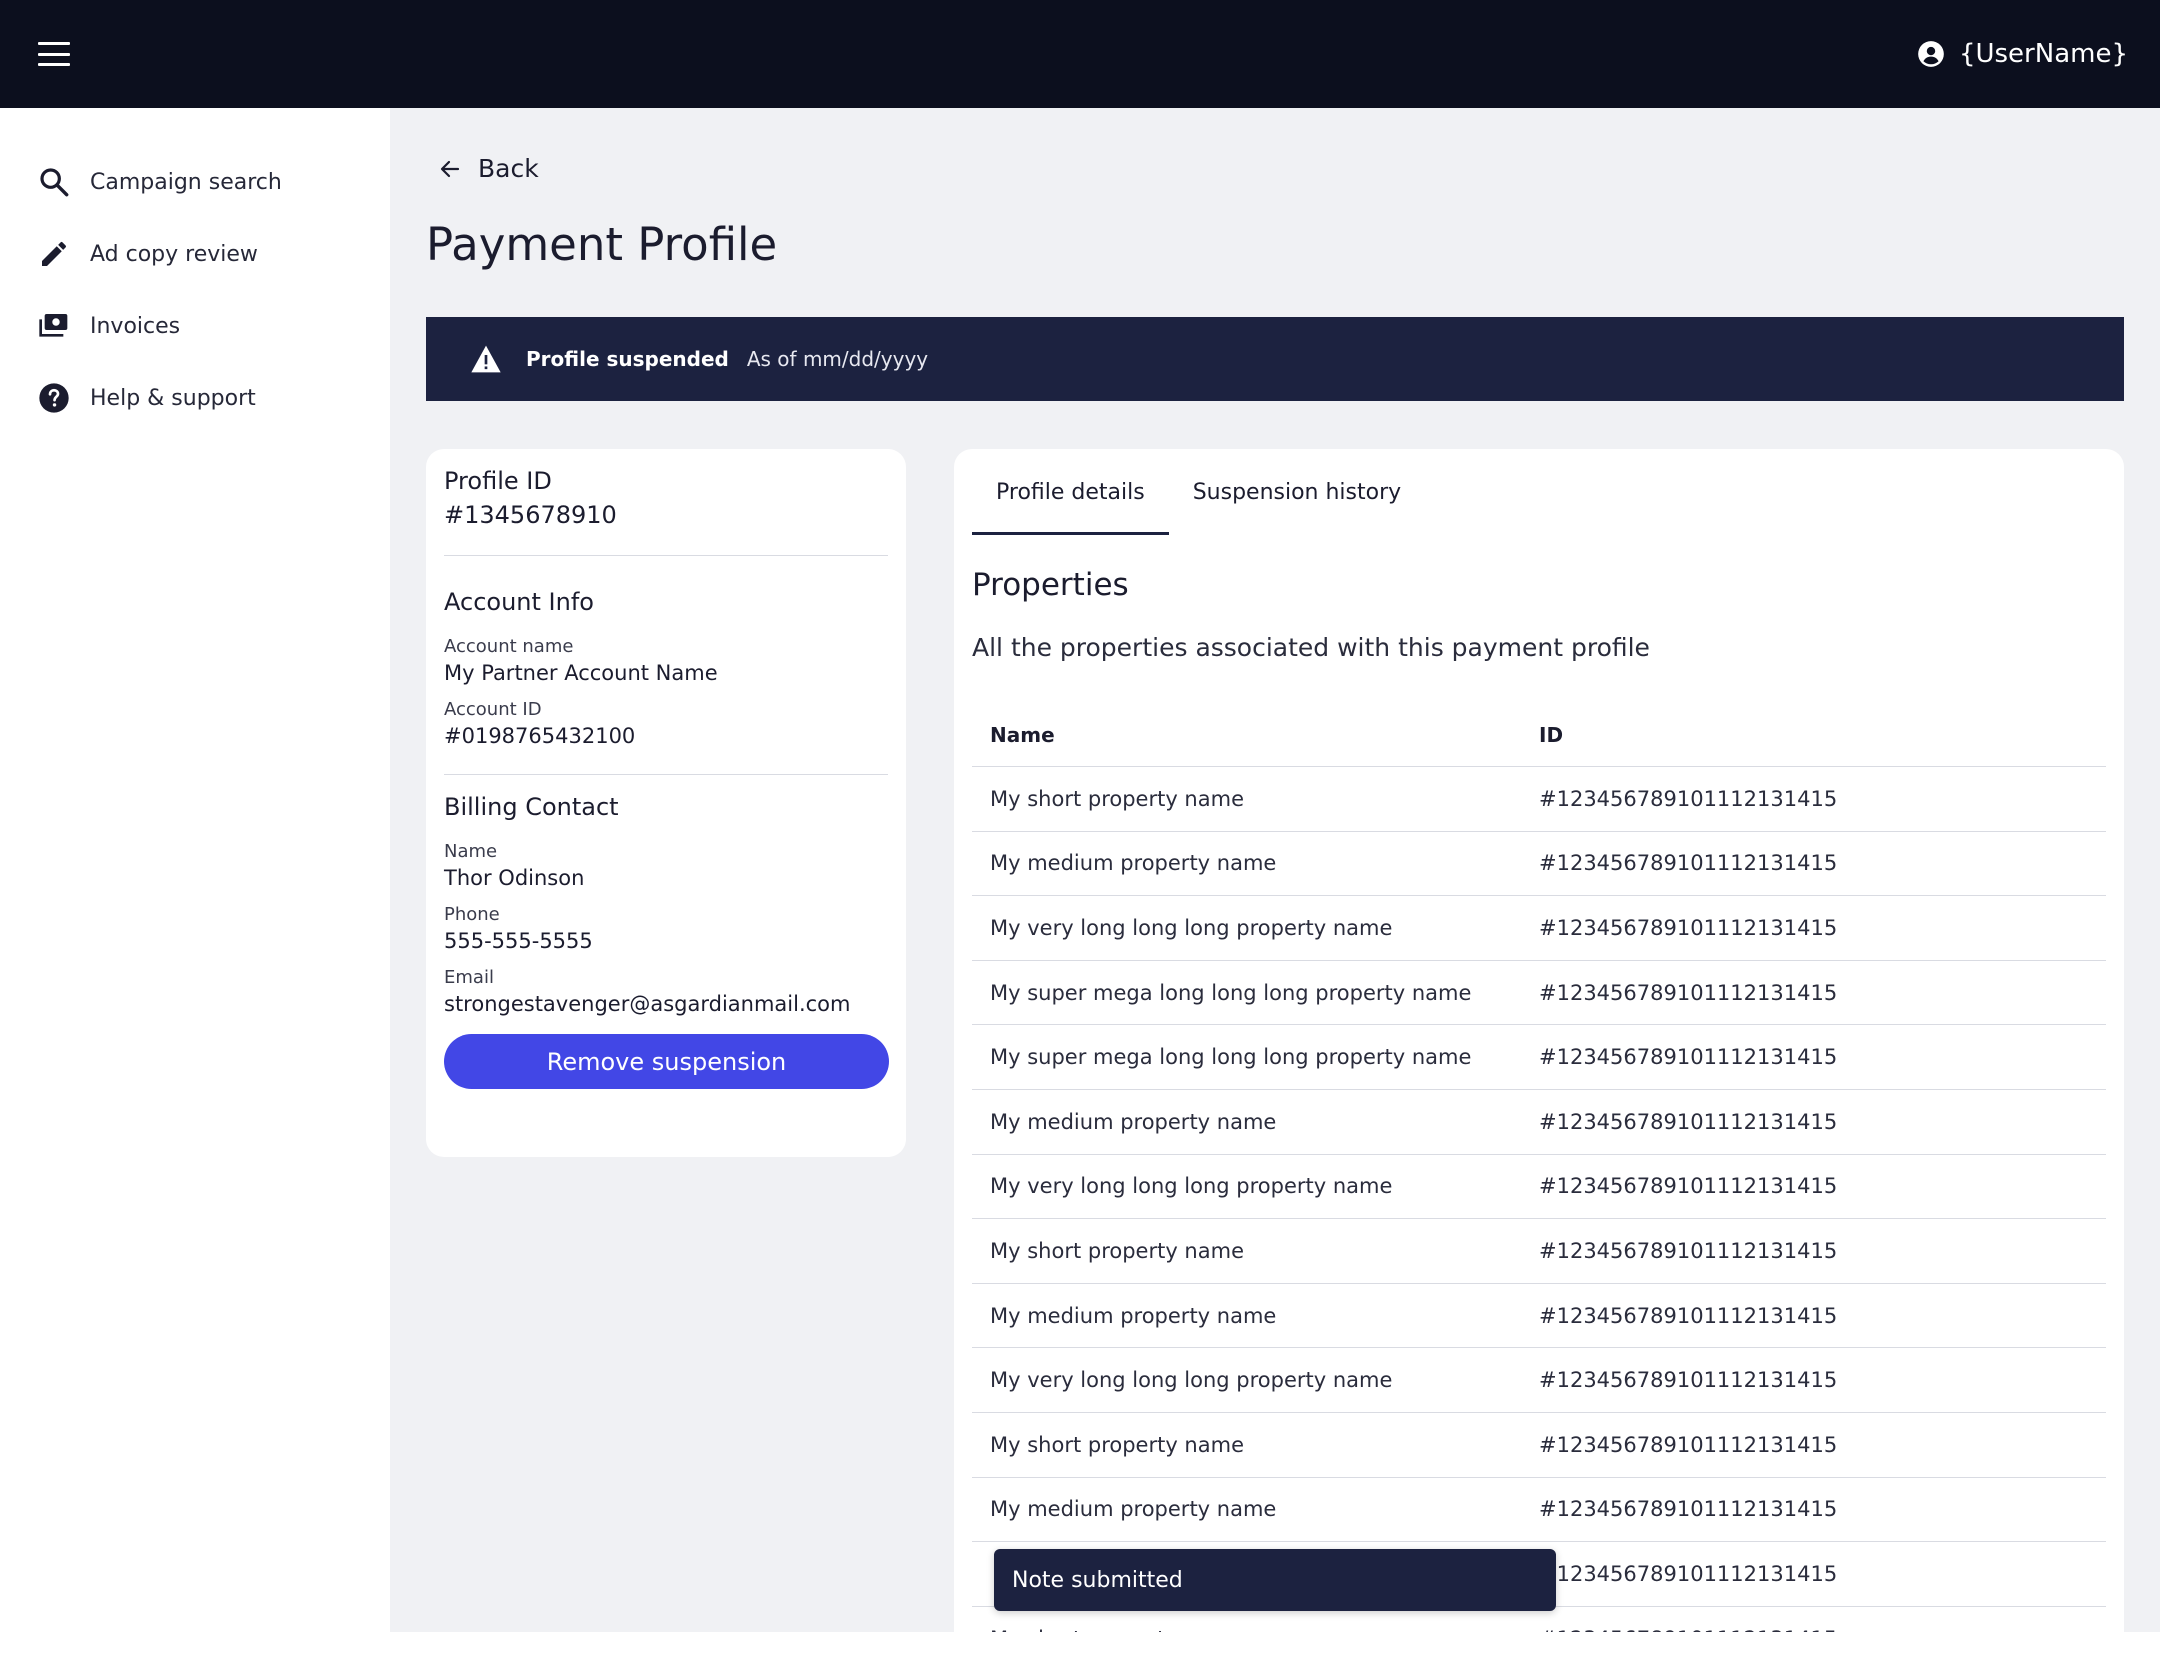 This screenshot has height=1677, width=2160. Describe the element at coordinates (54, 398) in the screenshot. I see `help-icon` at that location.